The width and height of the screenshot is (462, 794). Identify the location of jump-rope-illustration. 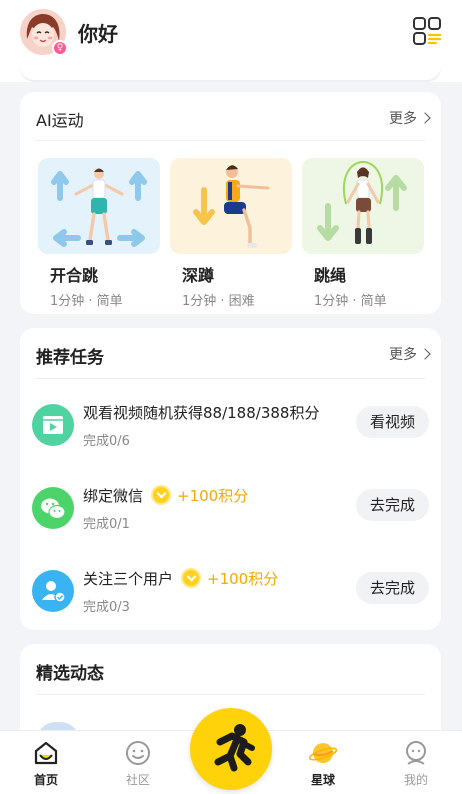
(362, 202).